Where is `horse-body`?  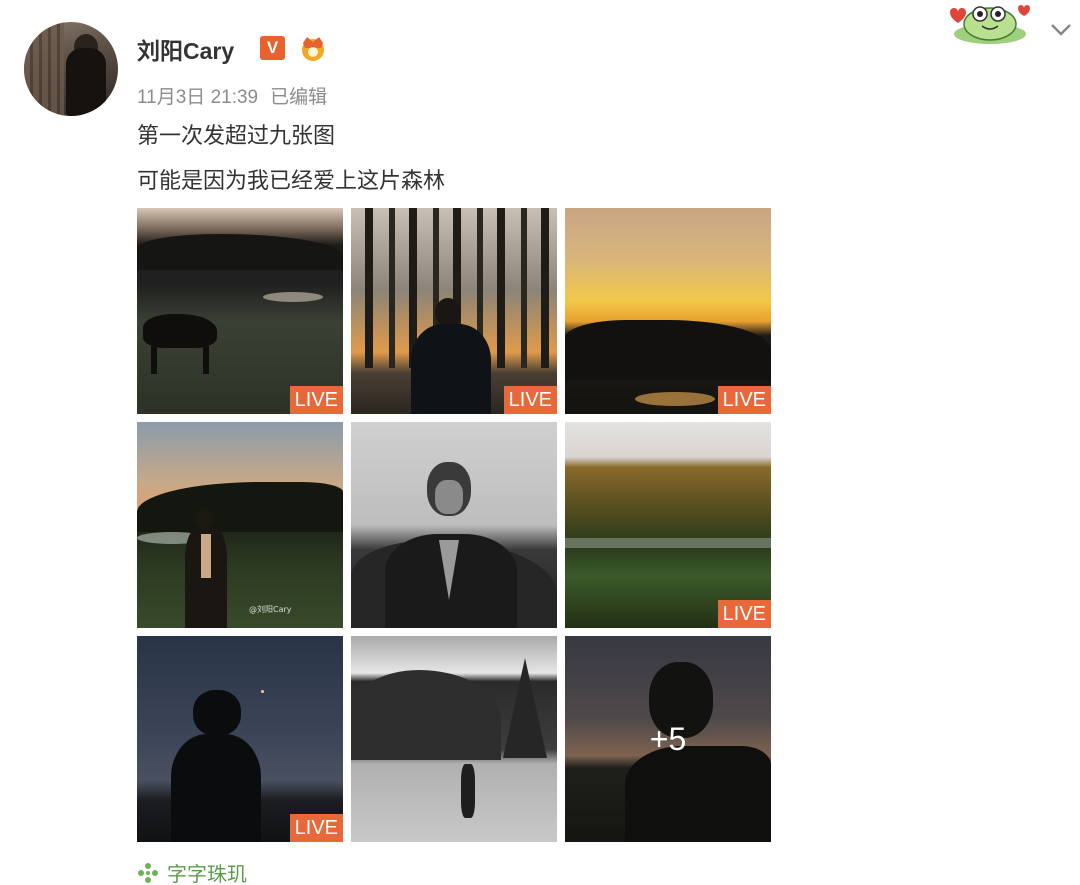
horse-body is located at coordinates (180, 331).